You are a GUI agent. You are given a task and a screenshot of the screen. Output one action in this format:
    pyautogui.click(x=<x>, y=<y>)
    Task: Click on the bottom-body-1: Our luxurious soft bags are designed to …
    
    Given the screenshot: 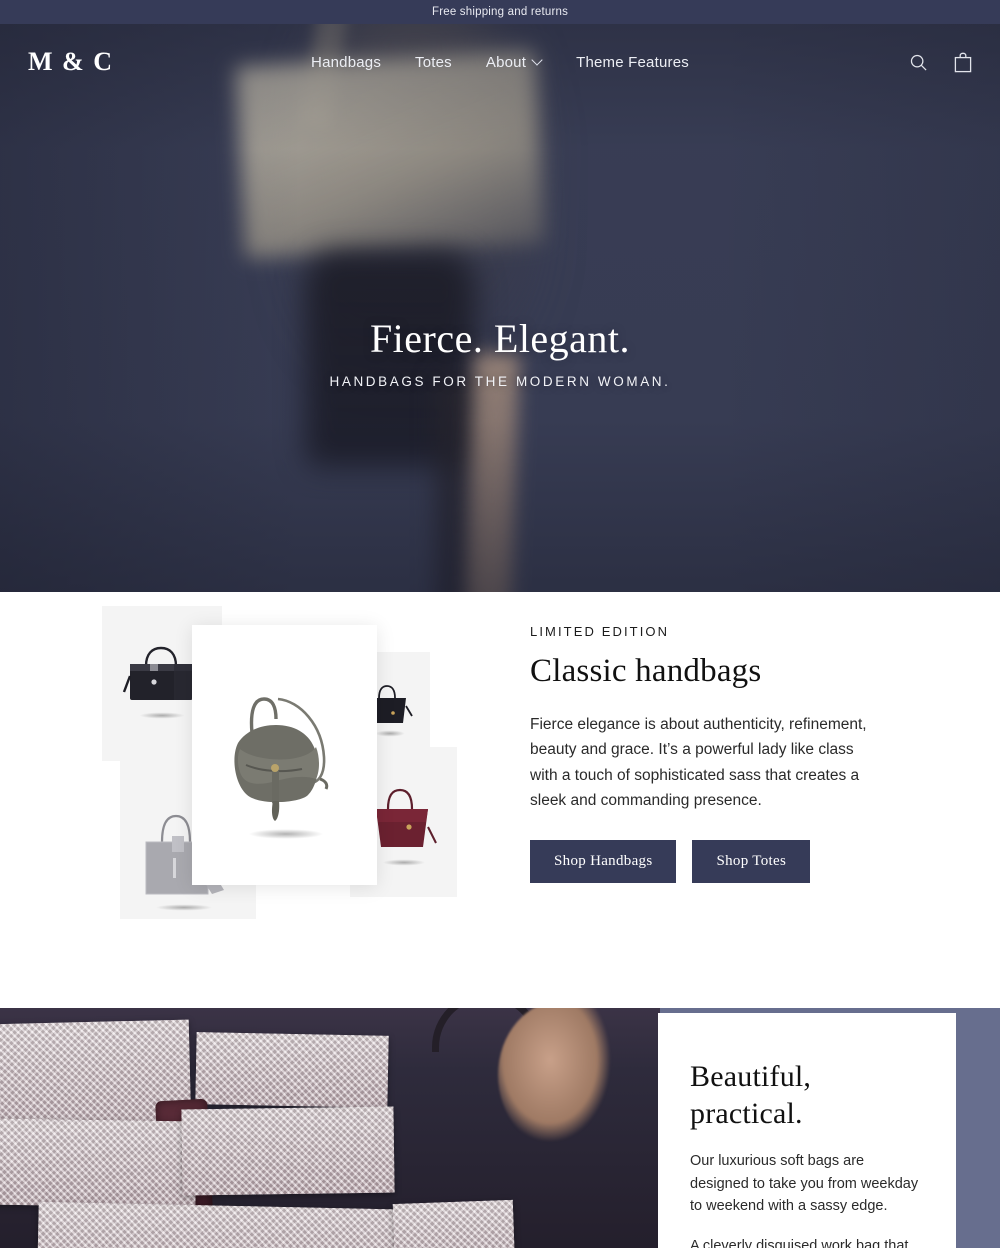 What is the action you would take?
    pyautogui.click(x=804, y=1184)
    